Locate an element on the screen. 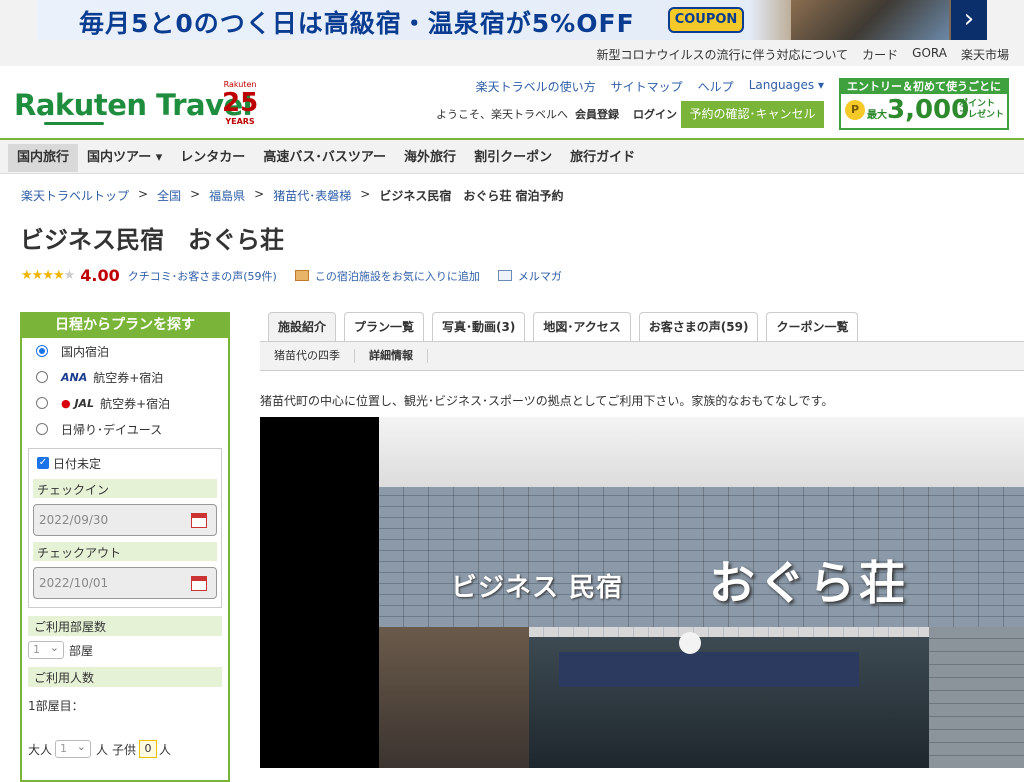 Image resolution: width=1024 pixels, height=782 pixels. child-count: 0 is located at coordinates (148, 749).